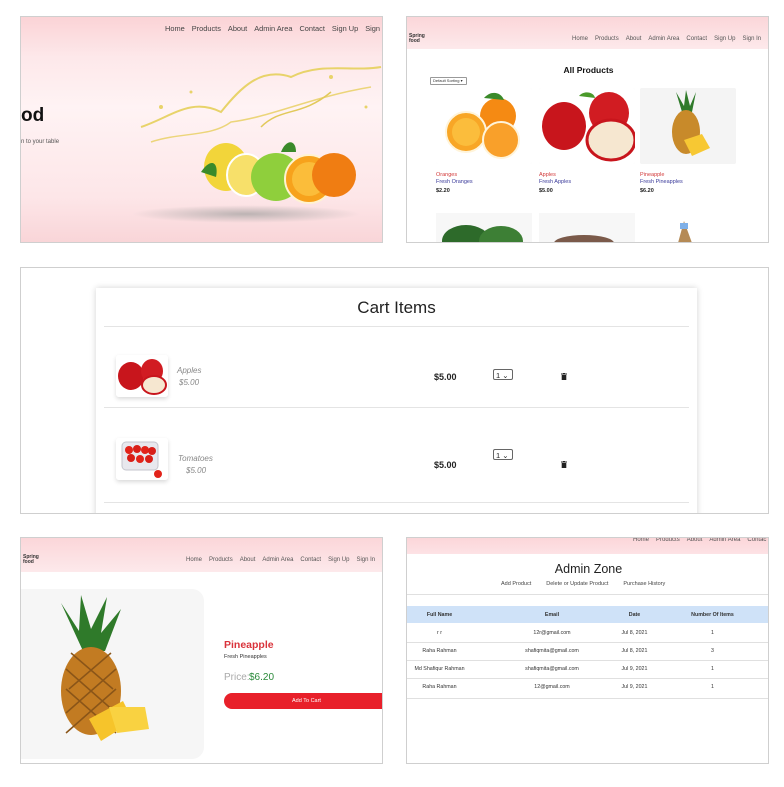 The image size is (784, 787). What do you see at coordinates (40, 142) in the screenshot?
I see `hero-subtitle: n to your table` at bounding box center [40, 142].